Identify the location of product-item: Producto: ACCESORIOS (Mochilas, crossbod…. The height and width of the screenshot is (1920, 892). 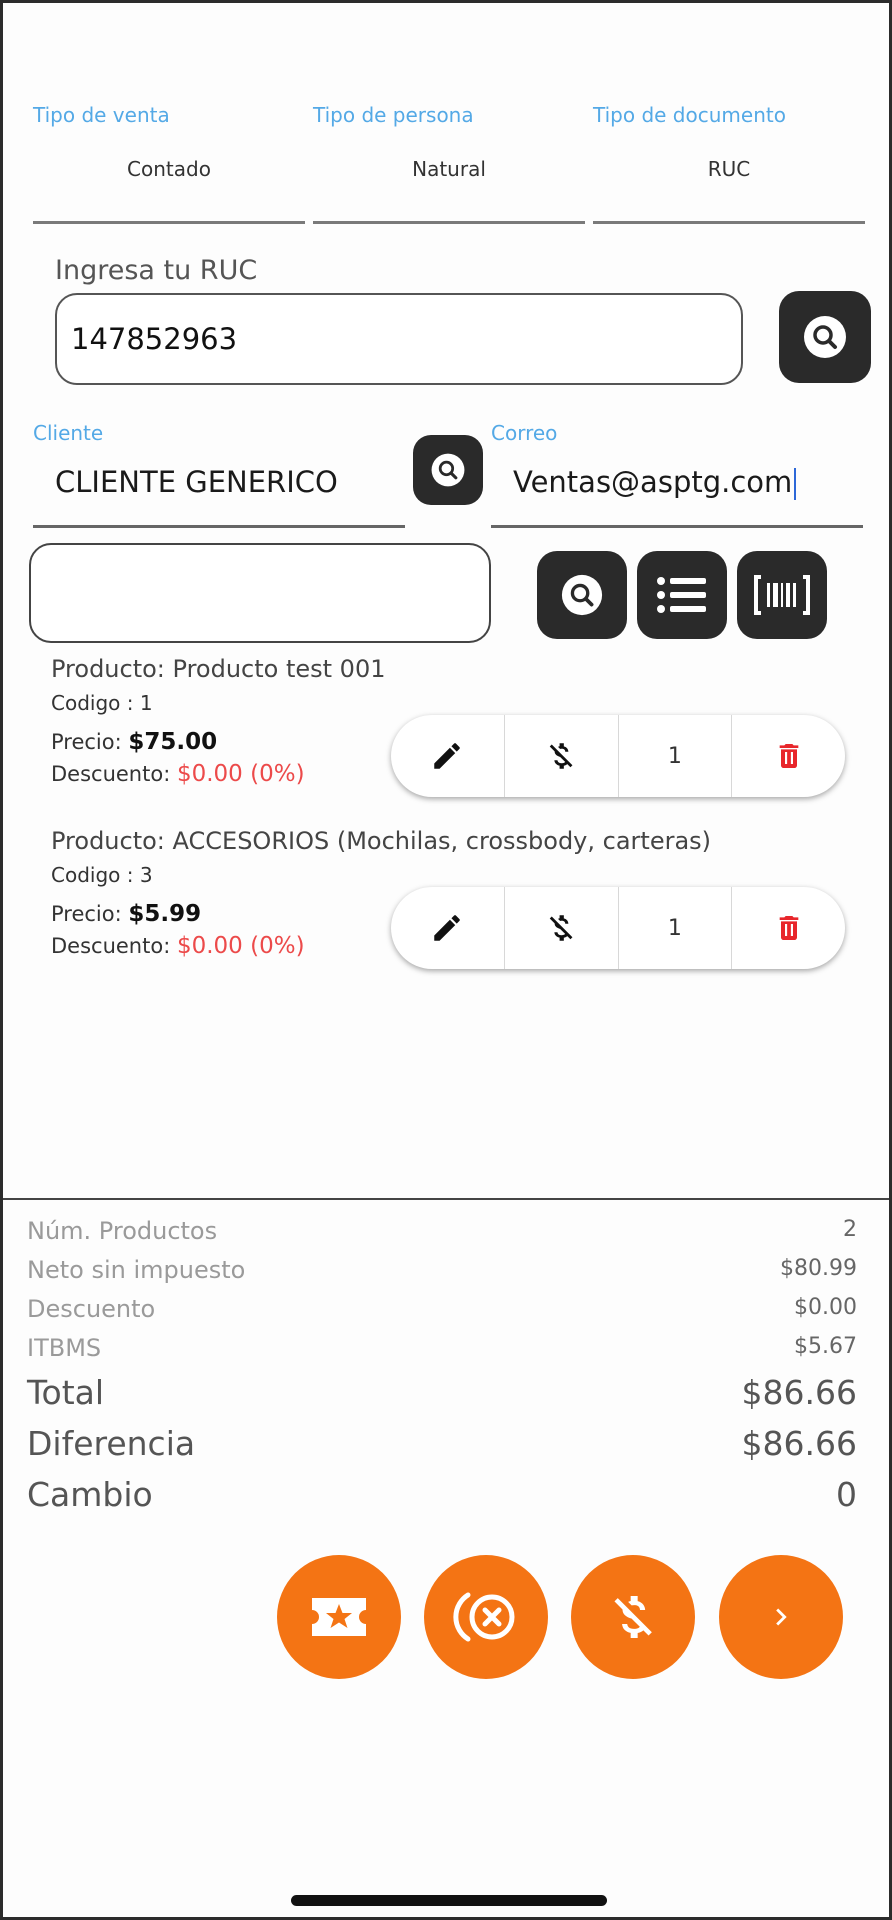
(451, 902).